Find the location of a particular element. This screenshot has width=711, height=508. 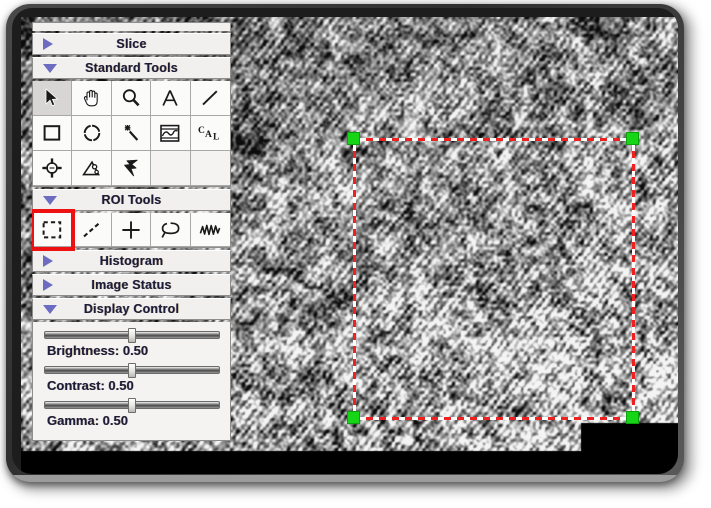

sidebar-section-slice: Slice is located at coordinates (131, 44).